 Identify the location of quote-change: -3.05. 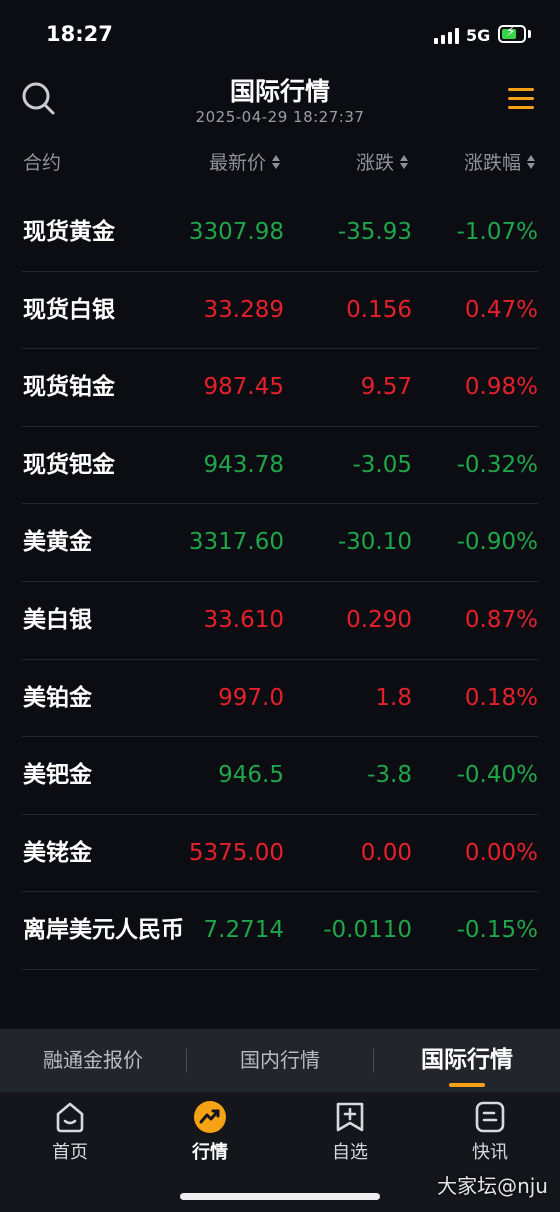
(382, 464).